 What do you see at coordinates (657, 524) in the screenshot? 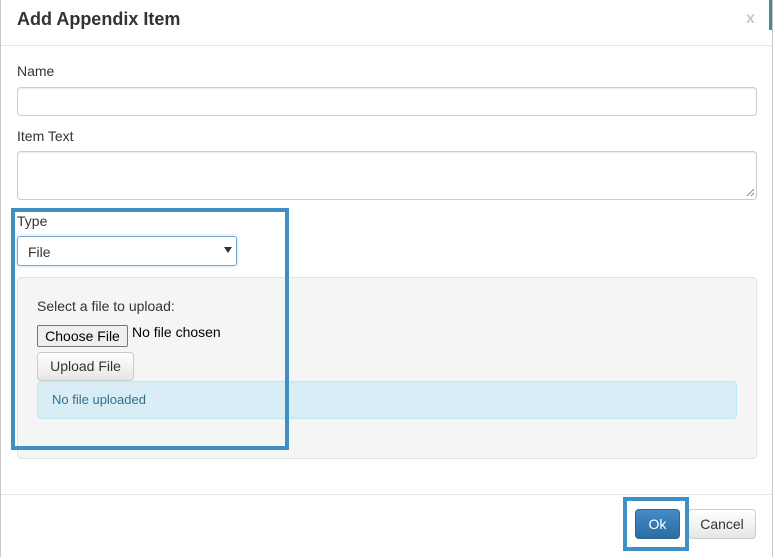
I see `ok-button: Ok` at bounding box center [657, 524].